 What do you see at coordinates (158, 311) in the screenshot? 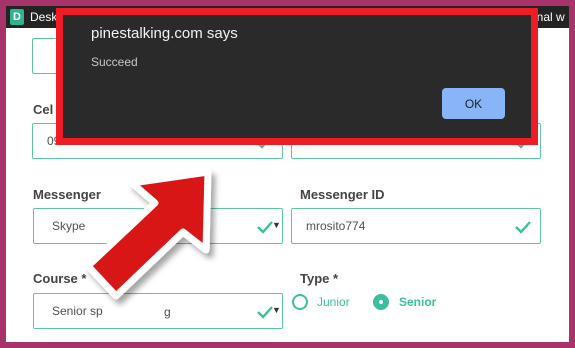
I see `course-select: Senior sp g ▼` at bounding box center [158, 311].